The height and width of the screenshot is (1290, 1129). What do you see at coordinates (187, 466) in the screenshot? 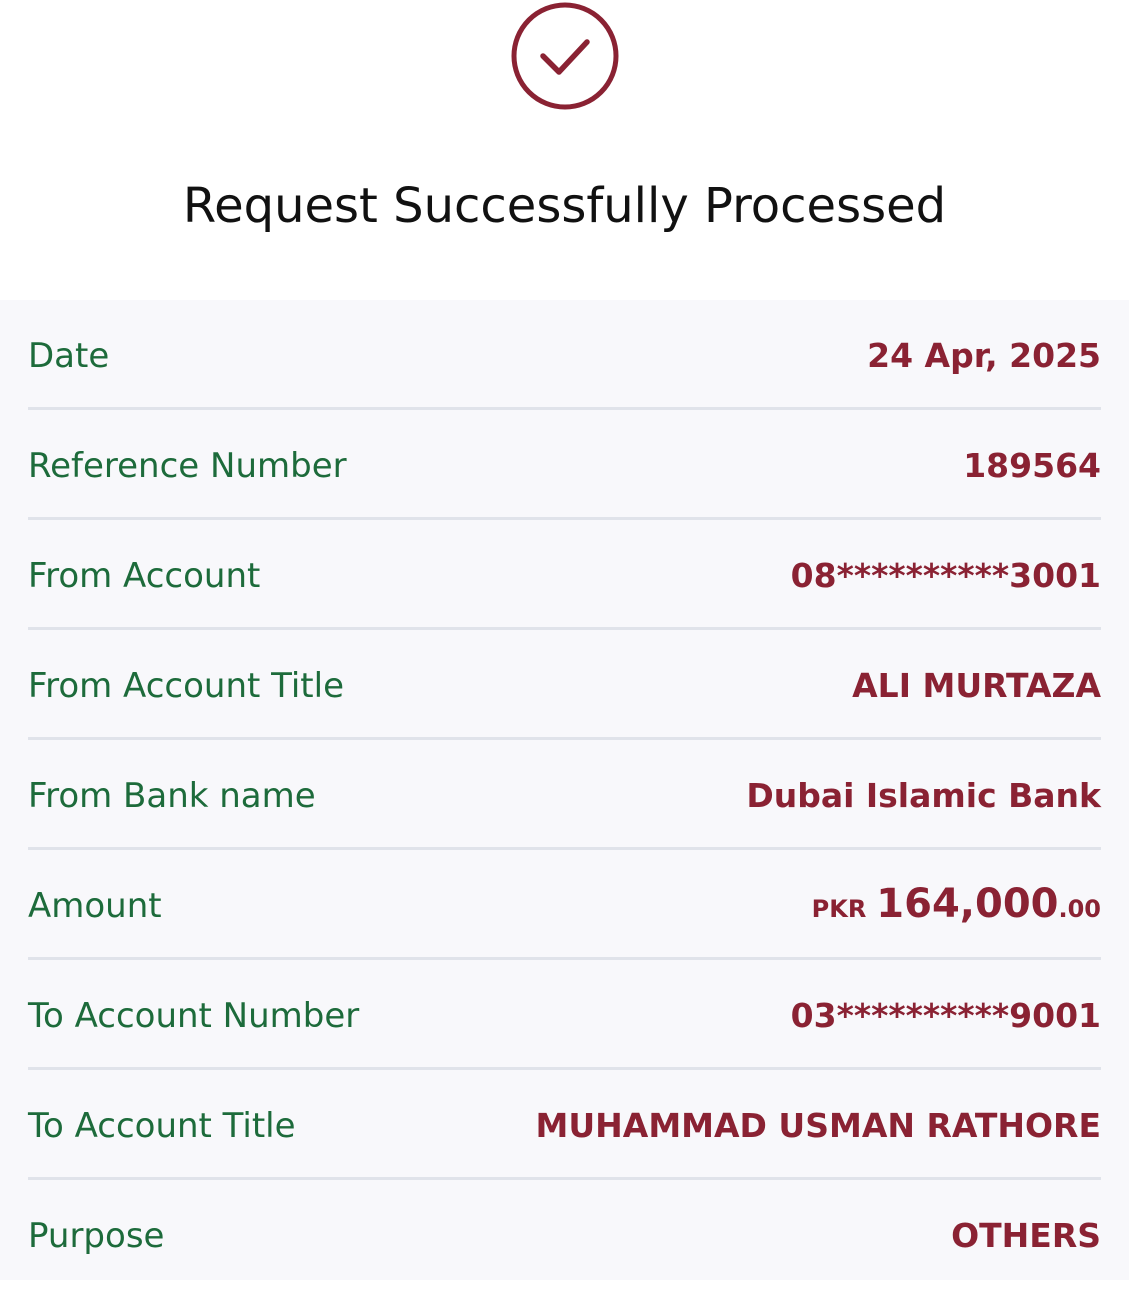
I see `reference-number-label: Reference Number` at bounding box center [187, 466].